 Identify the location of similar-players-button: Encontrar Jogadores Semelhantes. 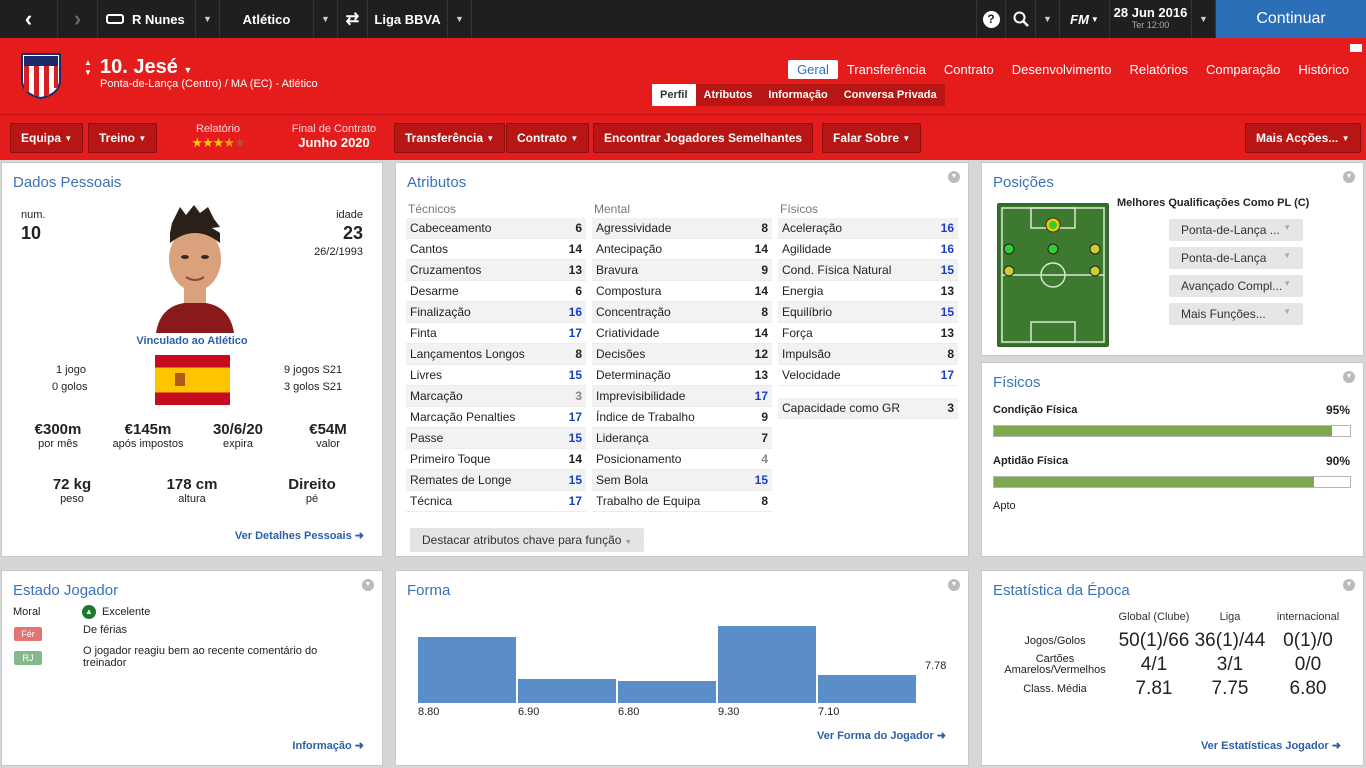
(703, 138).